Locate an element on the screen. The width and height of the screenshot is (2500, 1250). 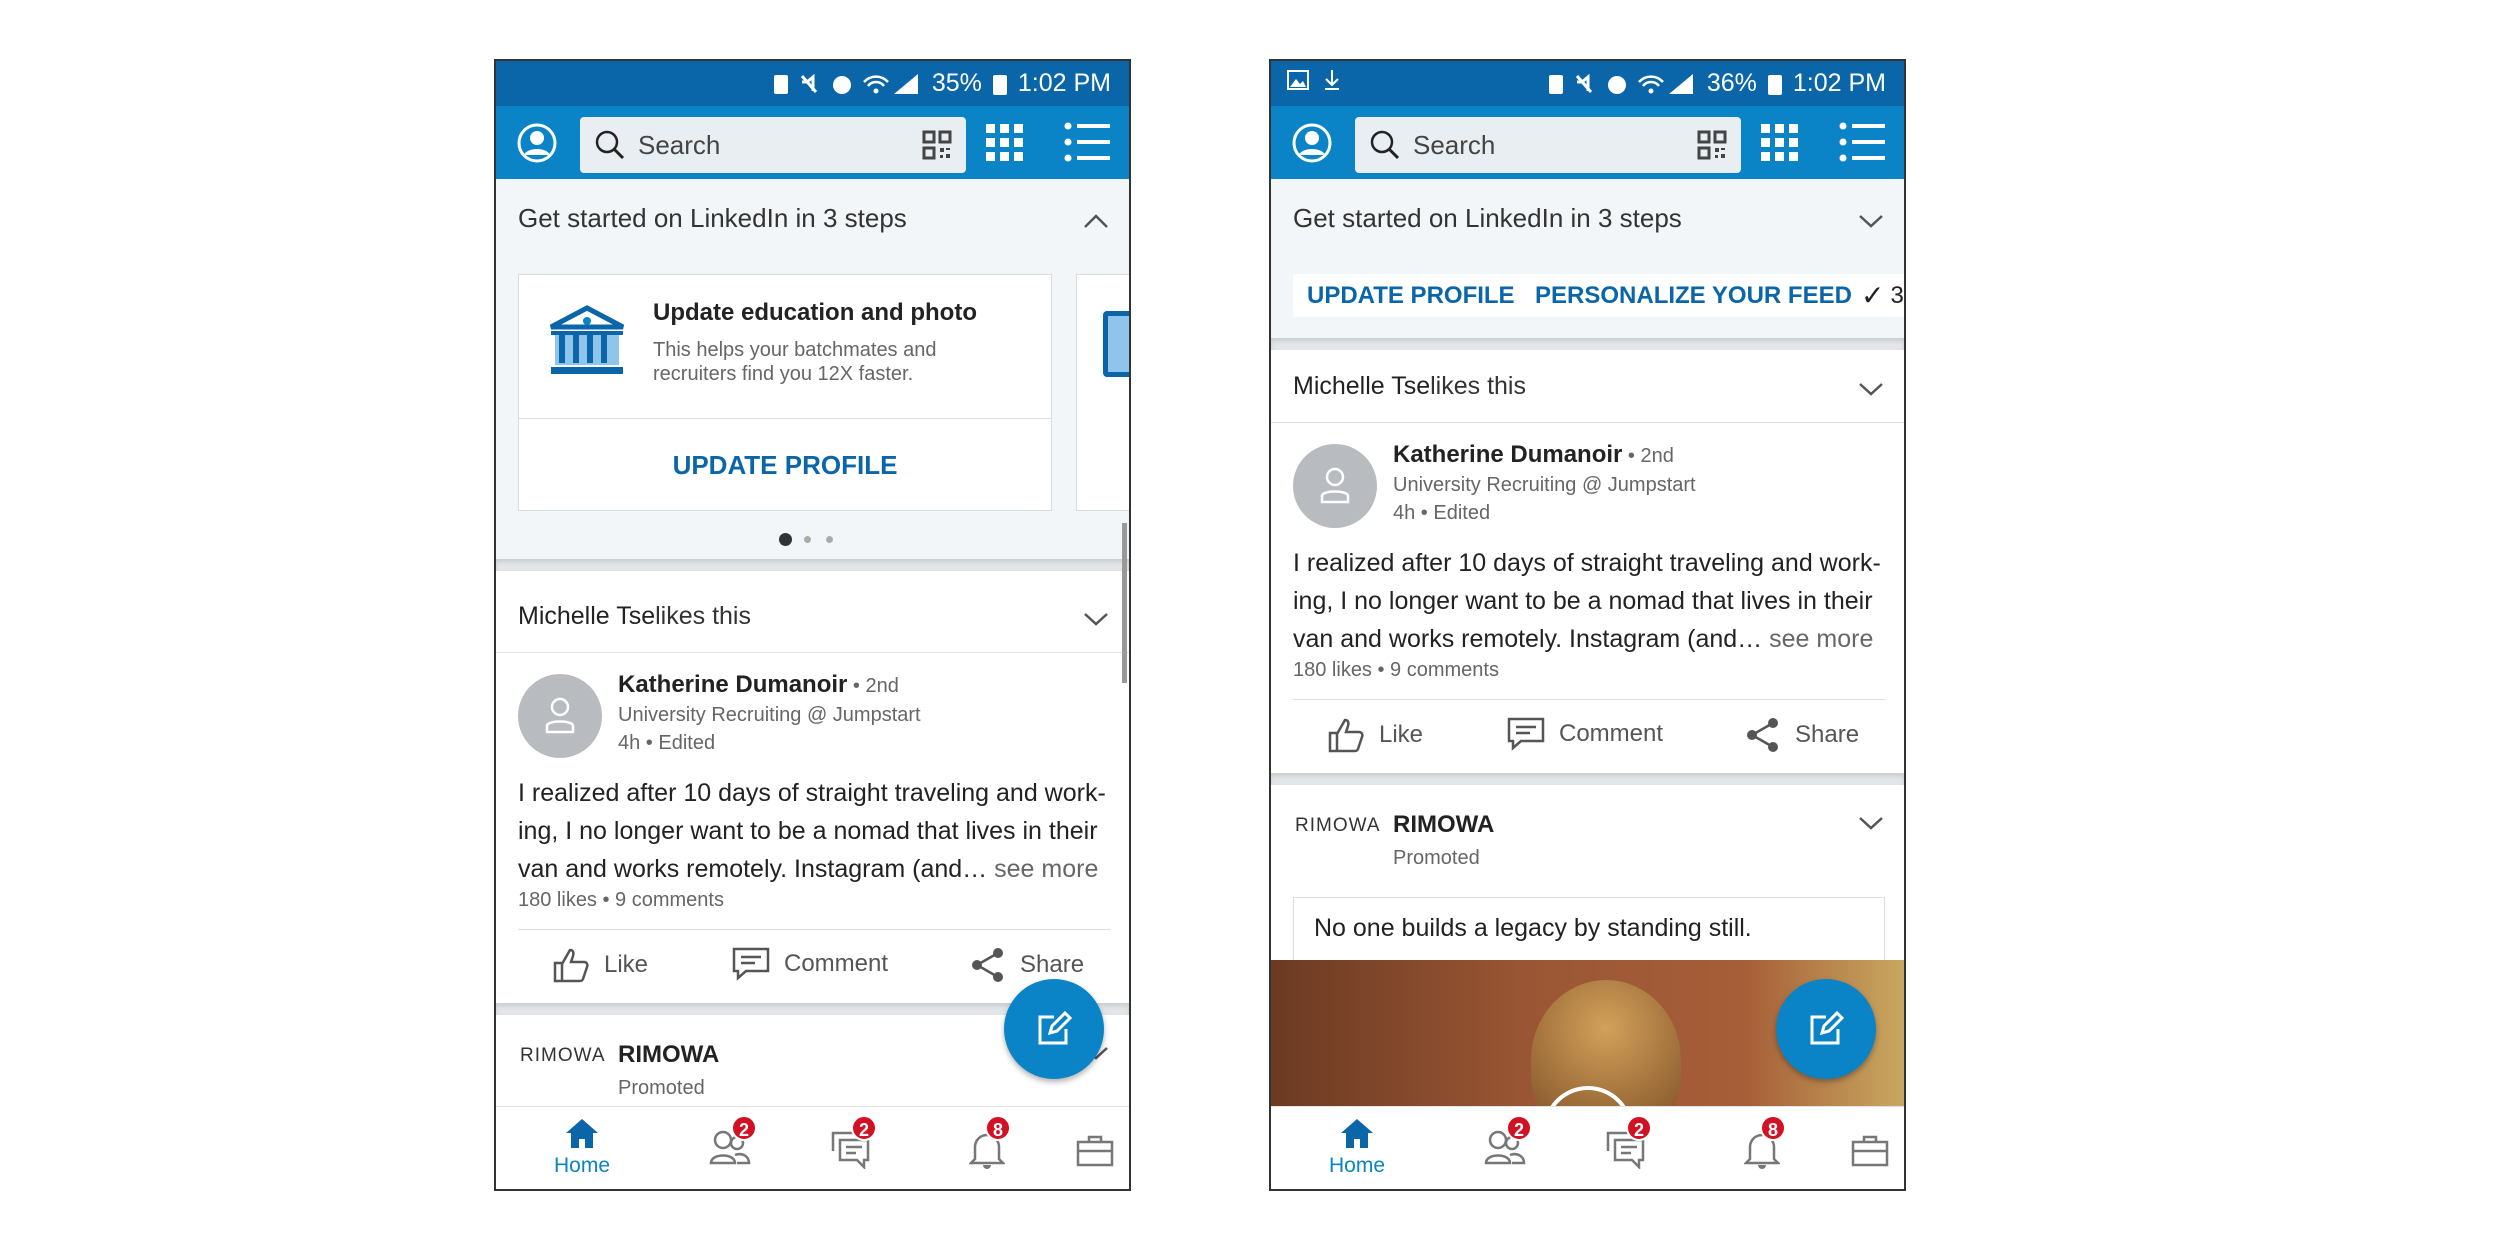
clock: 1:02 PM is located at coordinates (1839, 83).